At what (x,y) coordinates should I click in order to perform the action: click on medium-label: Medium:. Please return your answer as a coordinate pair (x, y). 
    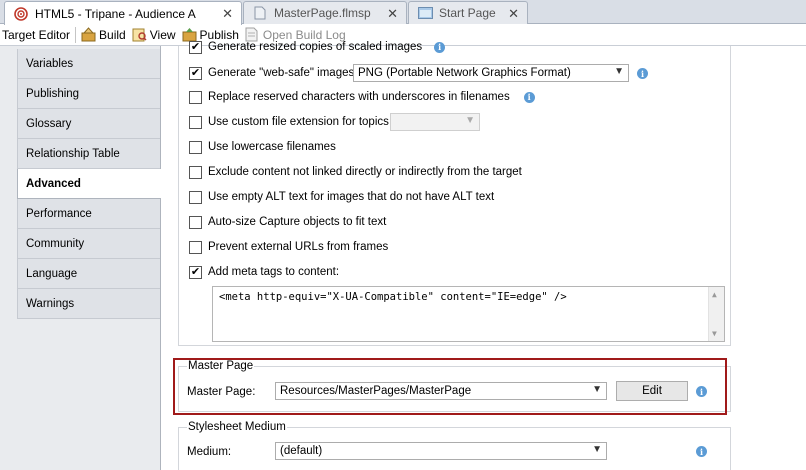
    Looking at the image, I should click on (209, 452).